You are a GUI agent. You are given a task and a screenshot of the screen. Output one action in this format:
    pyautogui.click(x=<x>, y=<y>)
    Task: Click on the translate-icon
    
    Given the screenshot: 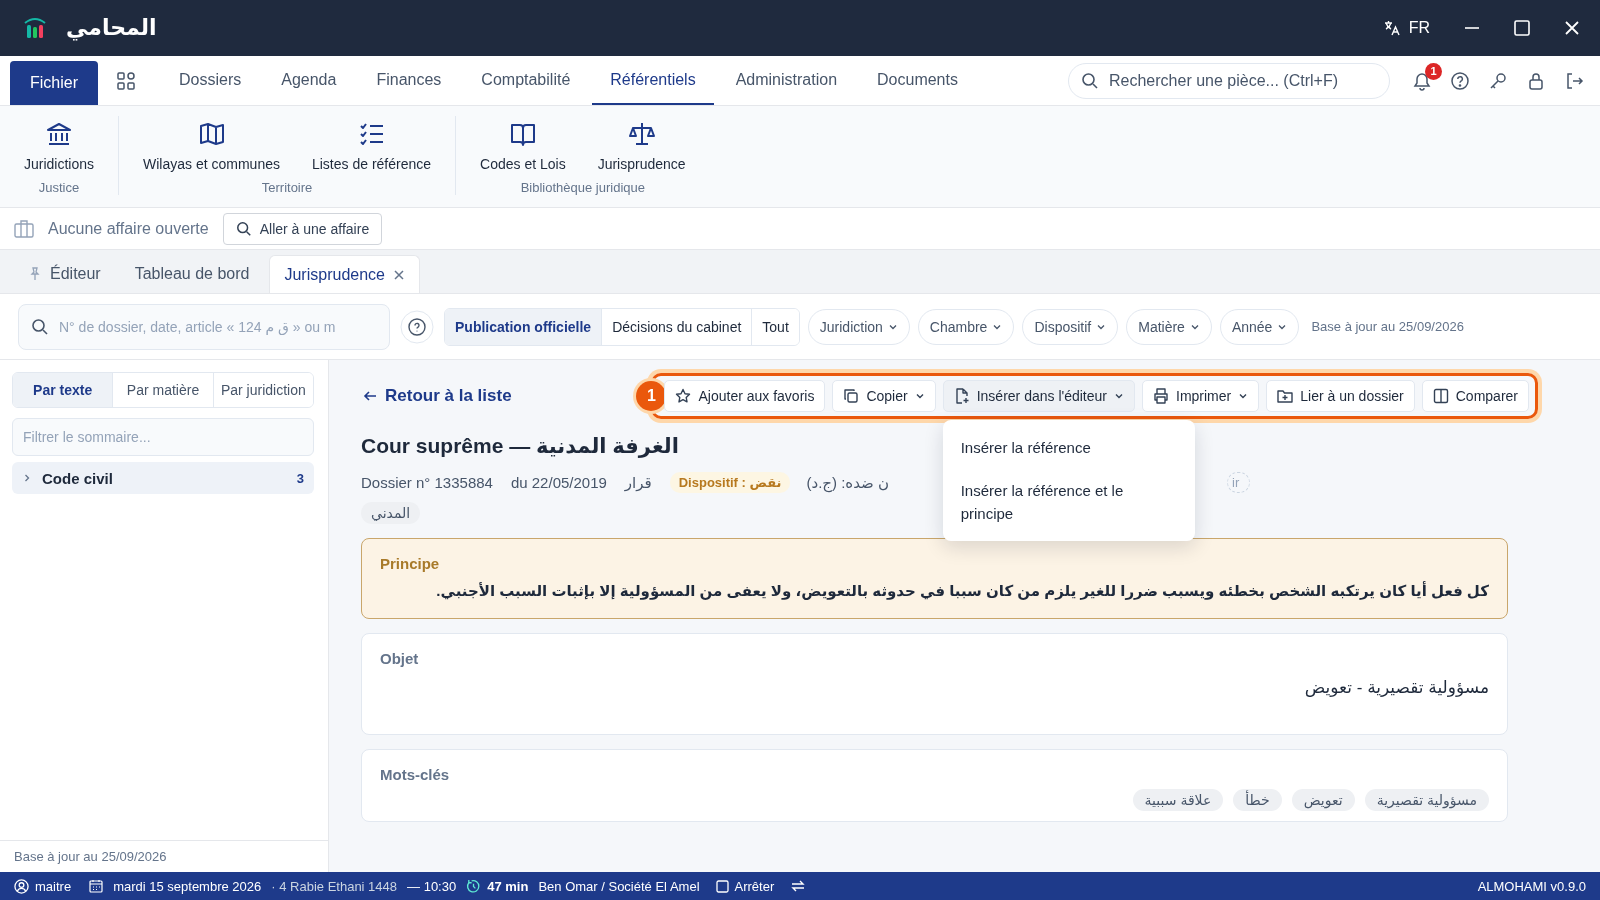 What is the action you would take?
    pyautogui.click(x=1391, y=28)
    